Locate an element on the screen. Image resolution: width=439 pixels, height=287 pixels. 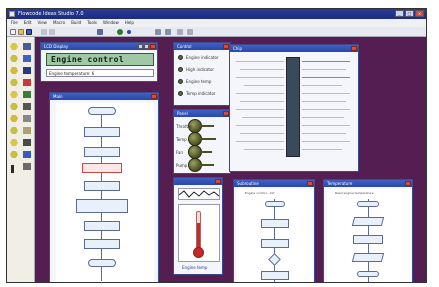
zoom-icon is located at coordinates (158, 32).